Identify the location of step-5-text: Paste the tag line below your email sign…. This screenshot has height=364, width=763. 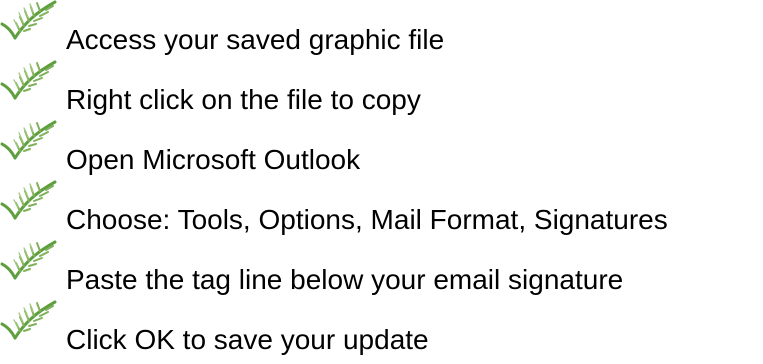
(345, 279).